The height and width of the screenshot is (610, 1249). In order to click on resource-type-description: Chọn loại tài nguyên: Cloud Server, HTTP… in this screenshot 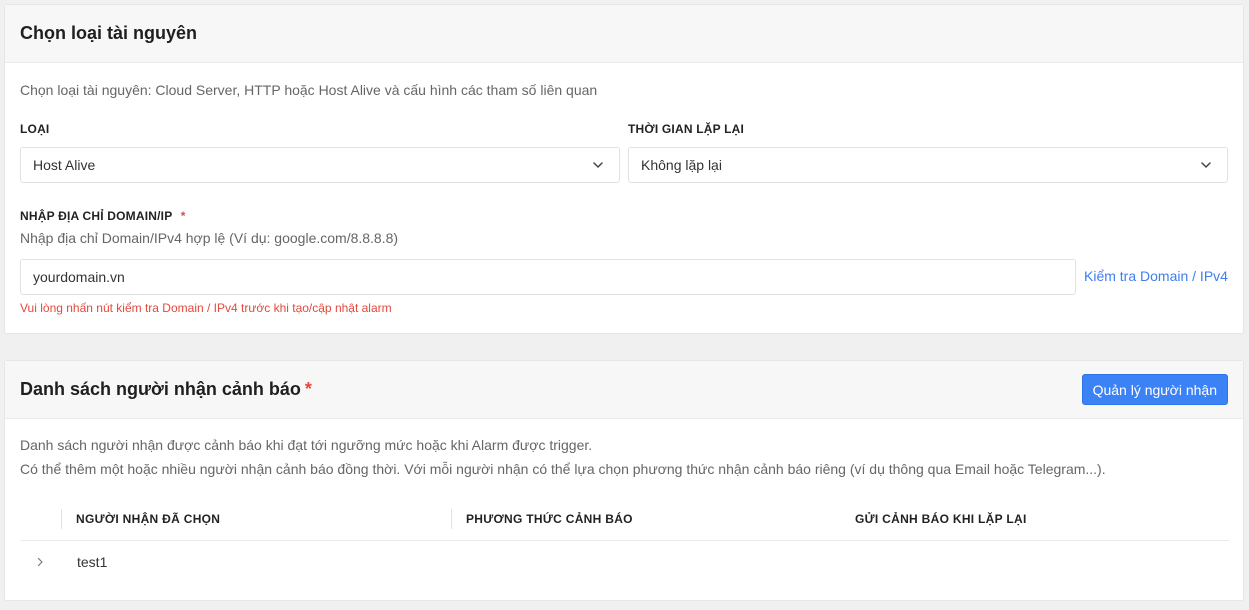, I will do `click(309, 90)`.